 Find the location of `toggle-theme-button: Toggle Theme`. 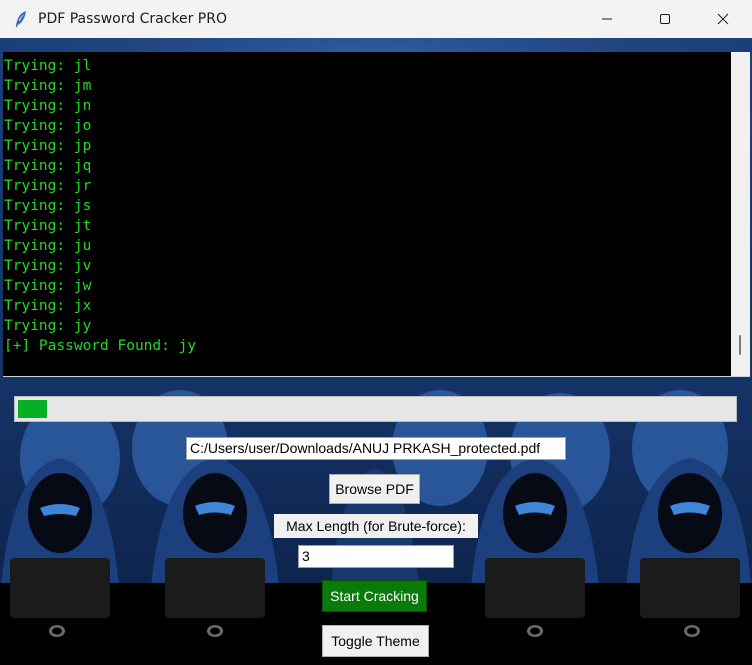

toggle-theme-button: Toggle Theme is located at coordinates (375, 641).